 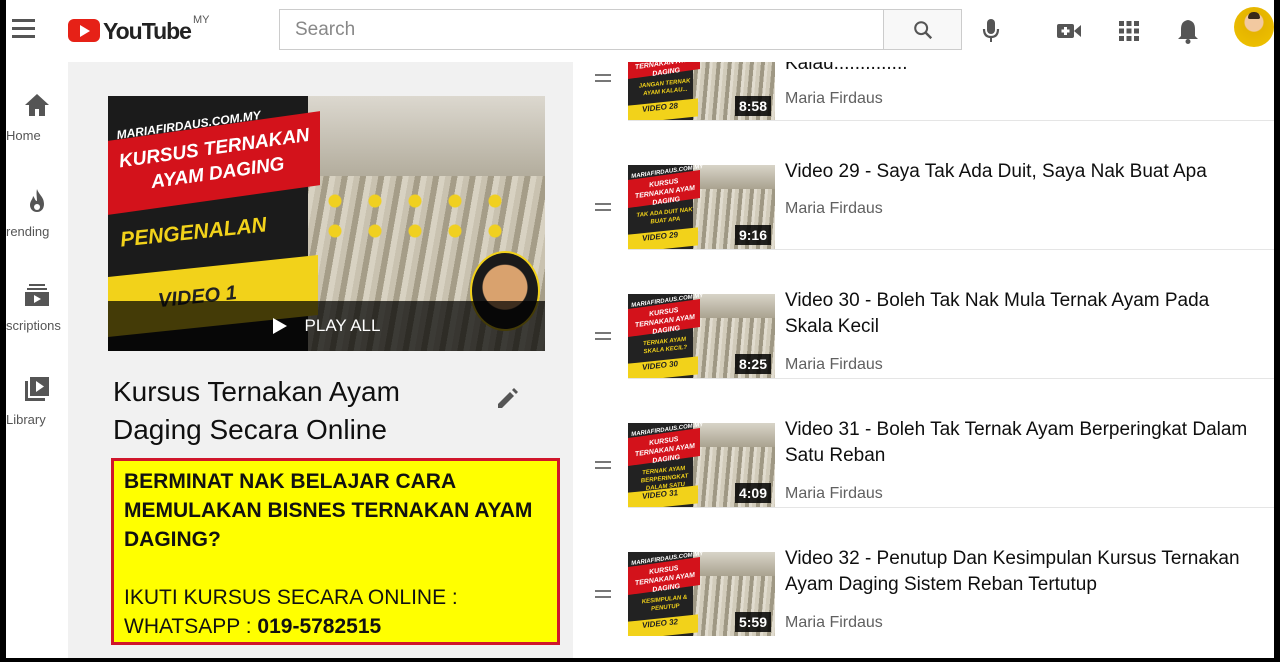 What do you see at coordinates (147, 31) in the screenshot?
I see `logo-text: YouTube` at bounding box center [147, 31].